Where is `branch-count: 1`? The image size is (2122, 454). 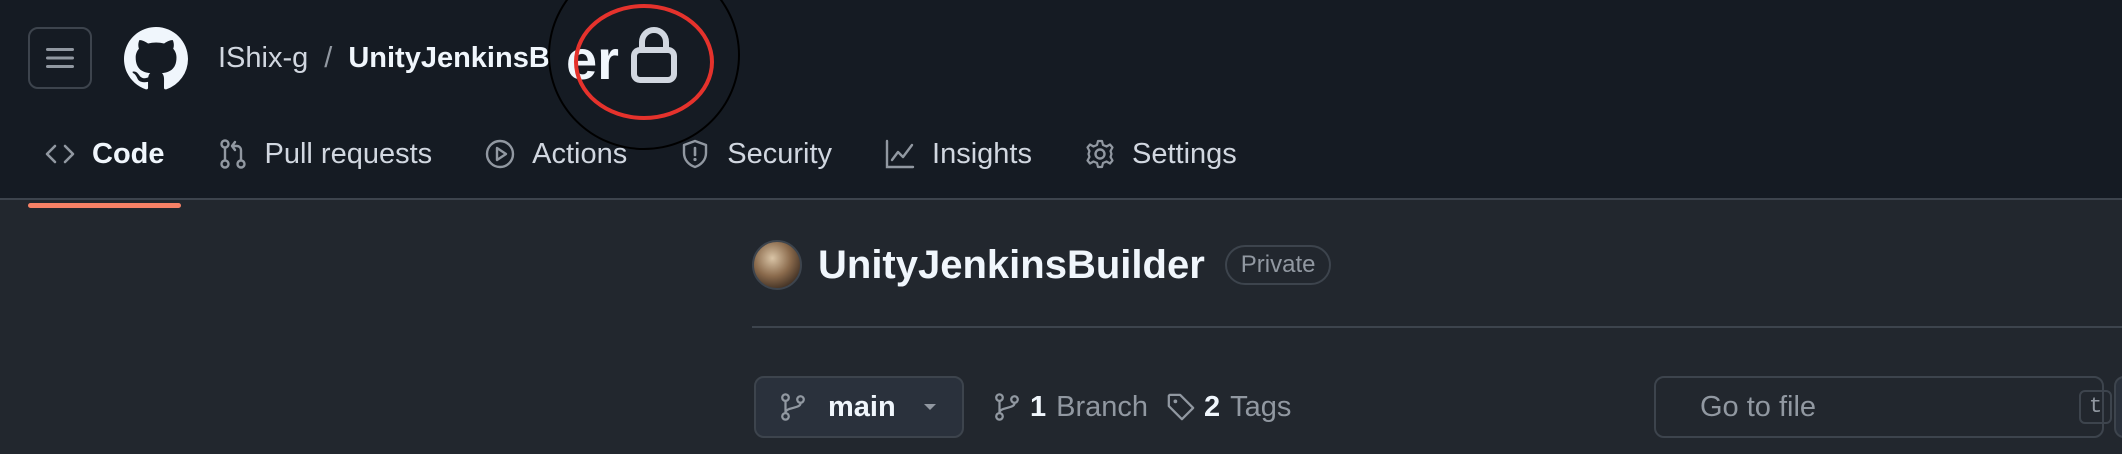 branch-count: 1 is located at coordinates (1038, 406).